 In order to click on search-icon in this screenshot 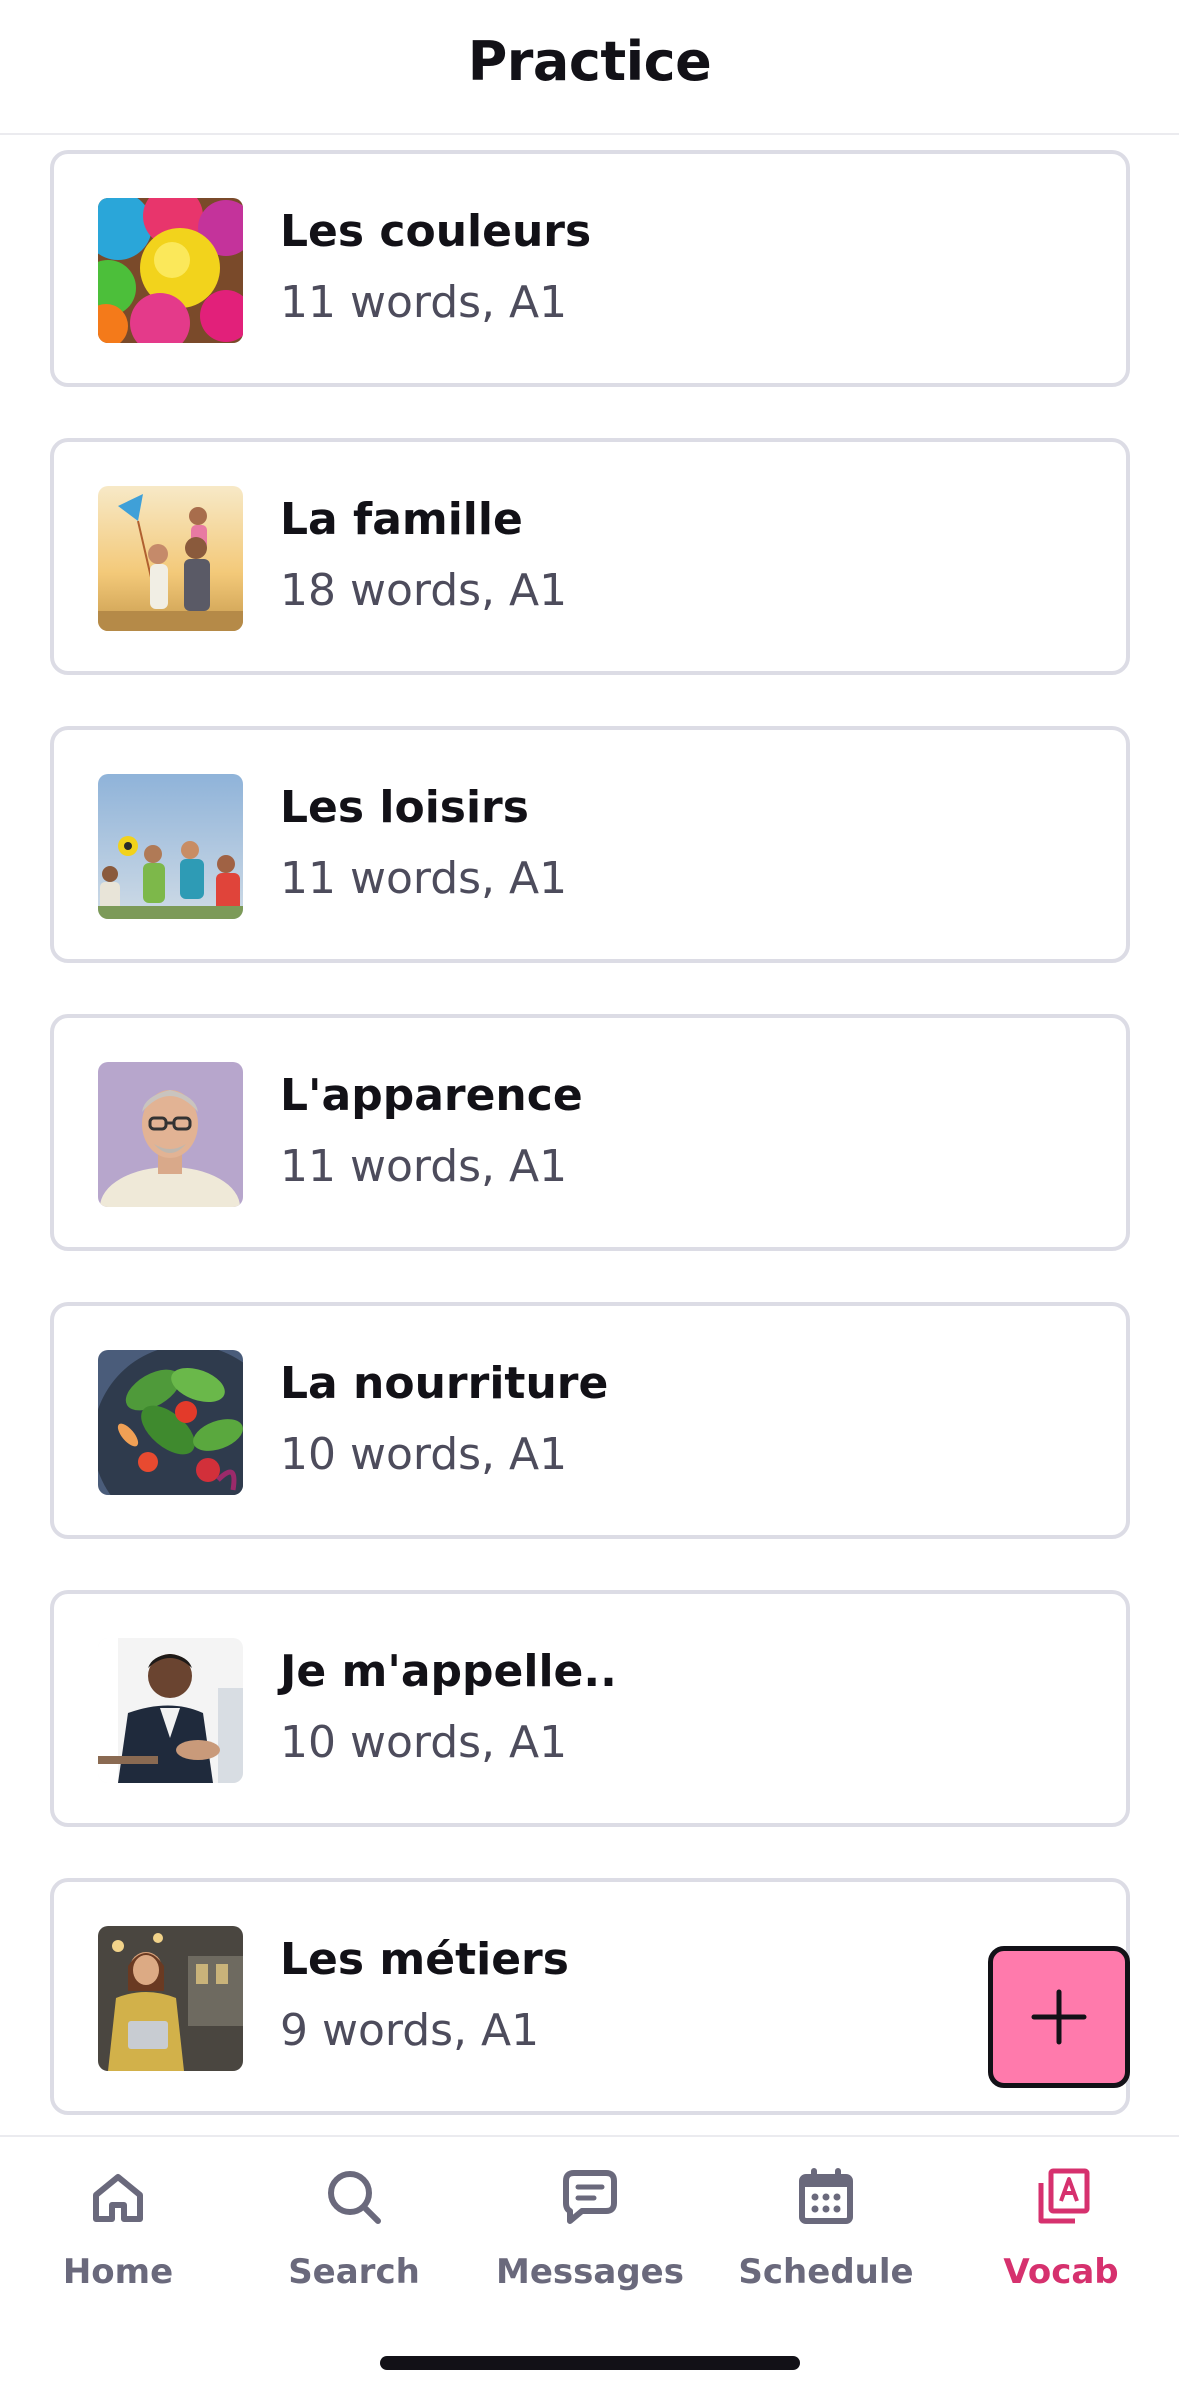, I will do `click(354, 2197)`.